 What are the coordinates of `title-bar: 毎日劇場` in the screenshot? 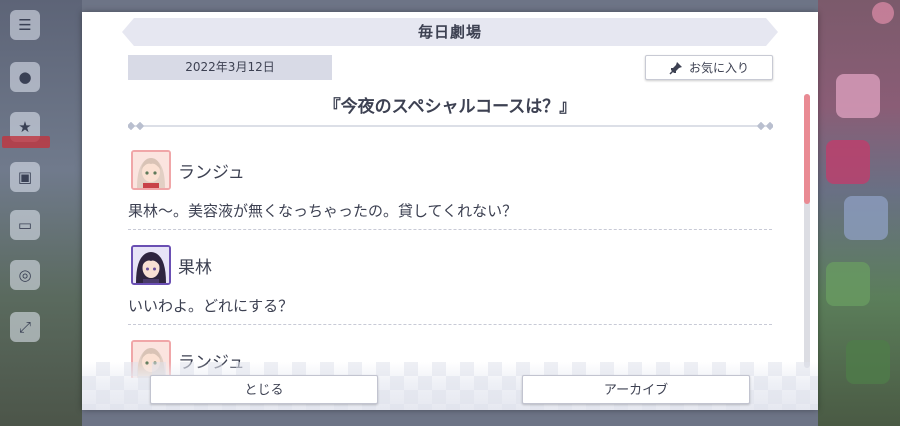 It's located at (450, 32).